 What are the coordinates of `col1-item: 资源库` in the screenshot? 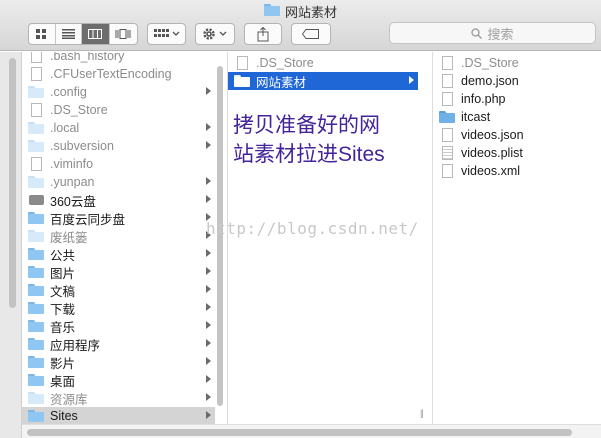 It's located at (118, 398).